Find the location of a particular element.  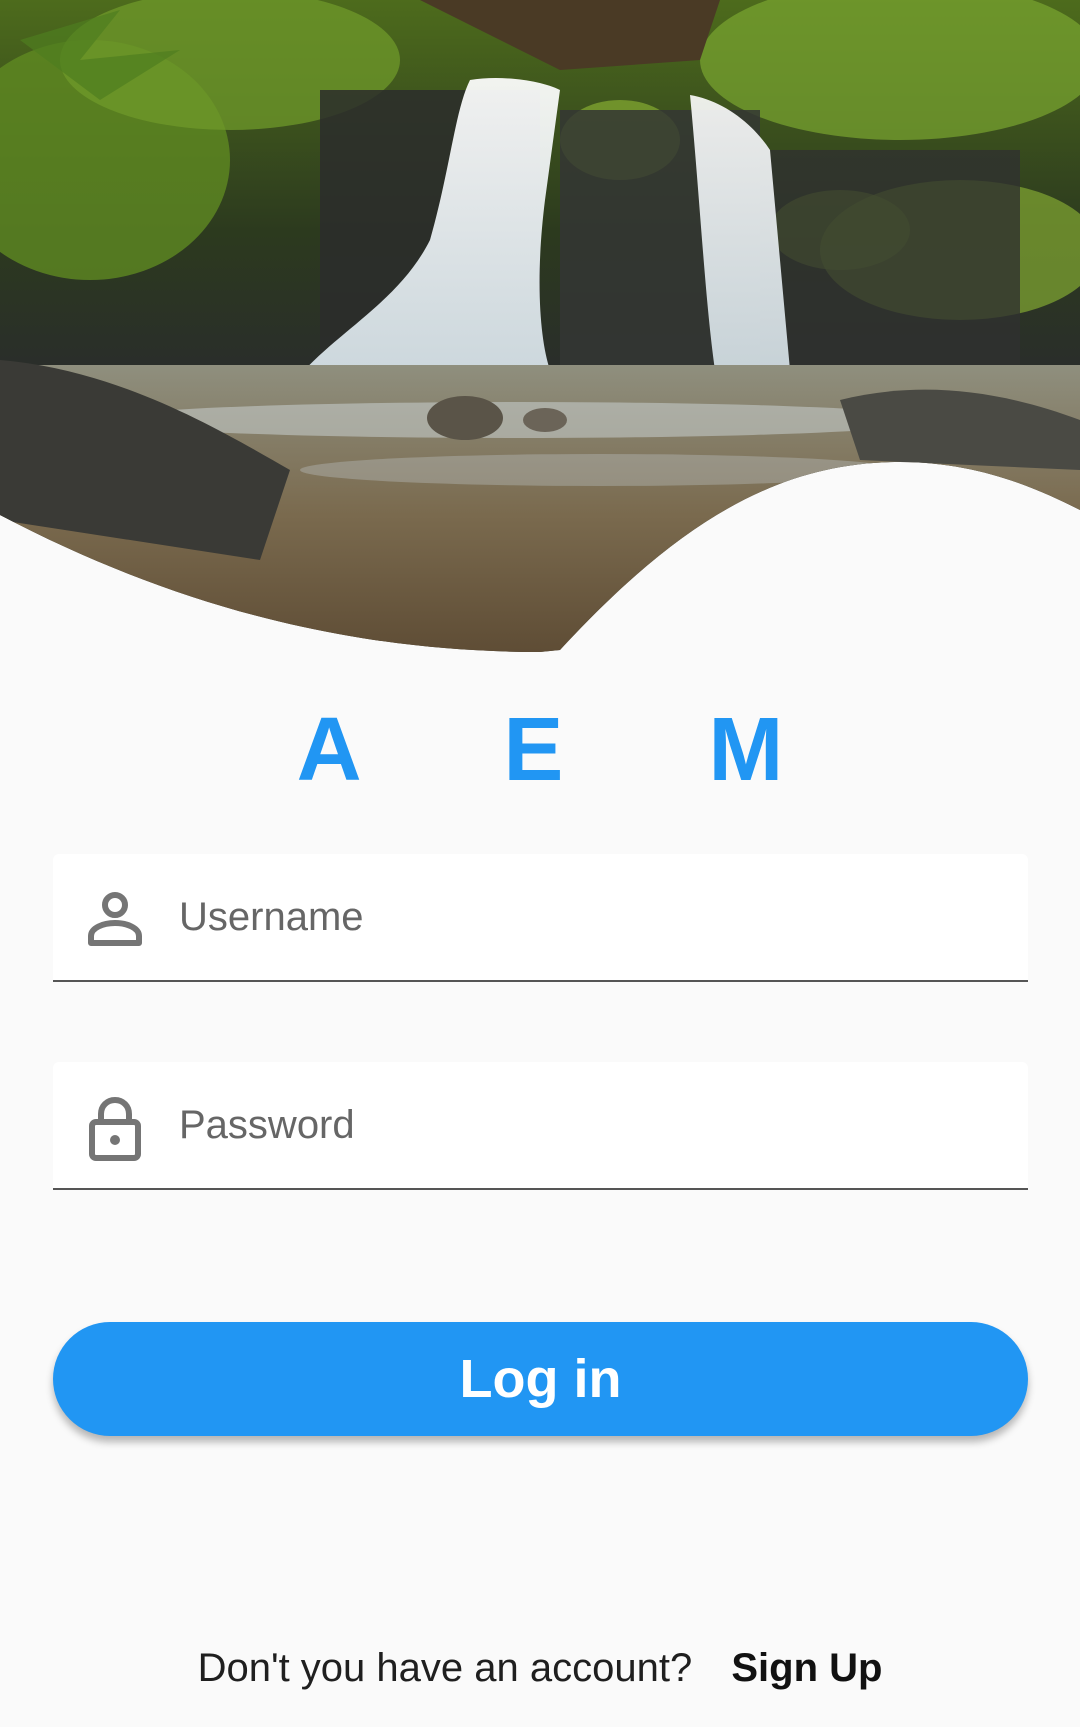

password-field is located at coordinates (540, 1126).